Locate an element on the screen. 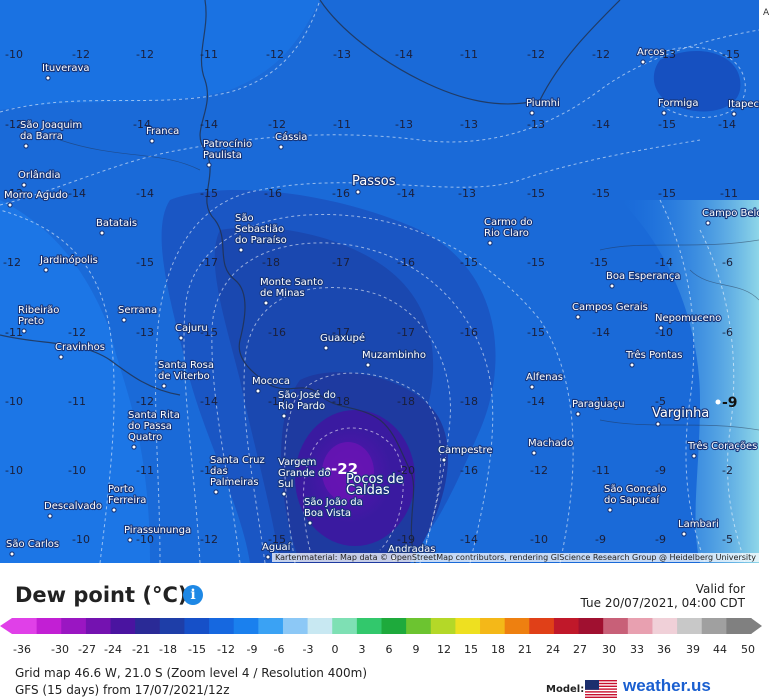 The image size is (775, 700). scale-tick-label: 0 is located at coordinates (335, 649).